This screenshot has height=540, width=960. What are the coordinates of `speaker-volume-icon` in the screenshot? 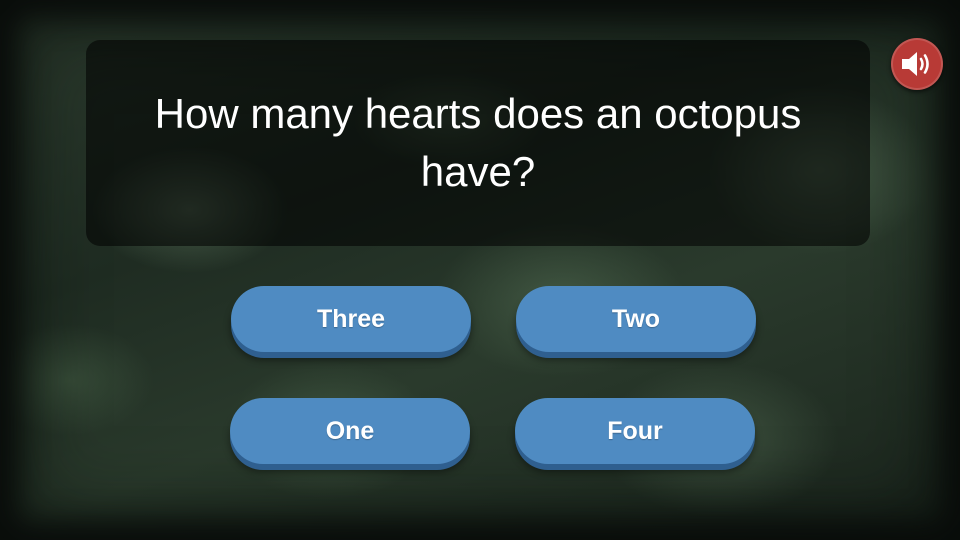 It's located at (915, 64).